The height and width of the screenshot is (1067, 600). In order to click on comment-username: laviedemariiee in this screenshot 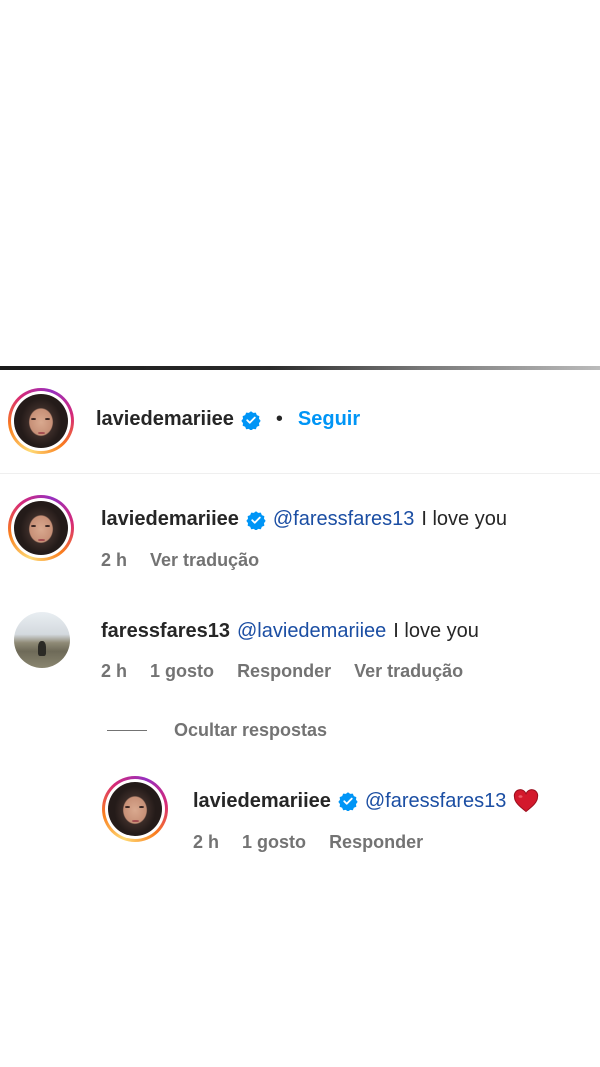, I will do `click(170, 519)`.